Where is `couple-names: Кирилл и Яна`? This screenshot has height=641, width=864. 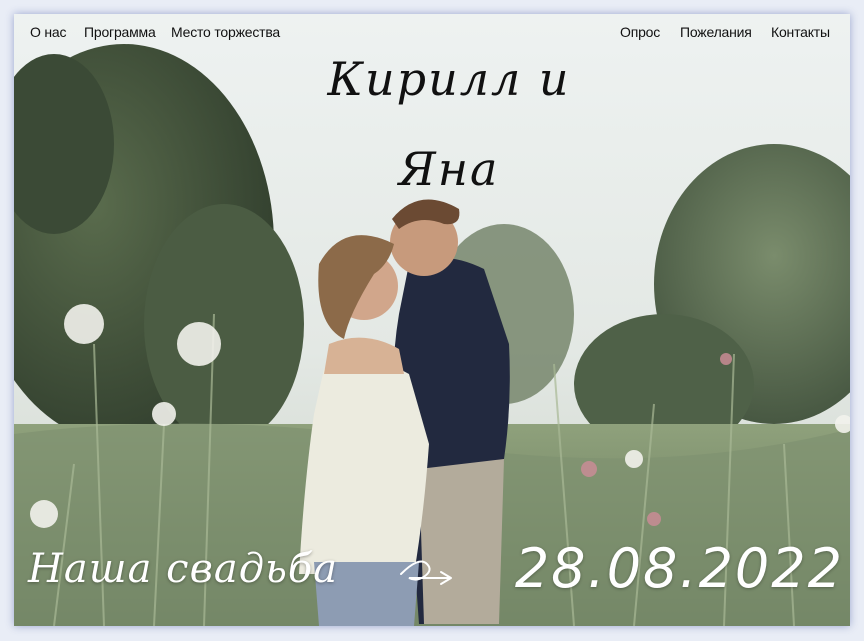
couple-names: Кирилл и Яна is located at coordinates (449, 124).